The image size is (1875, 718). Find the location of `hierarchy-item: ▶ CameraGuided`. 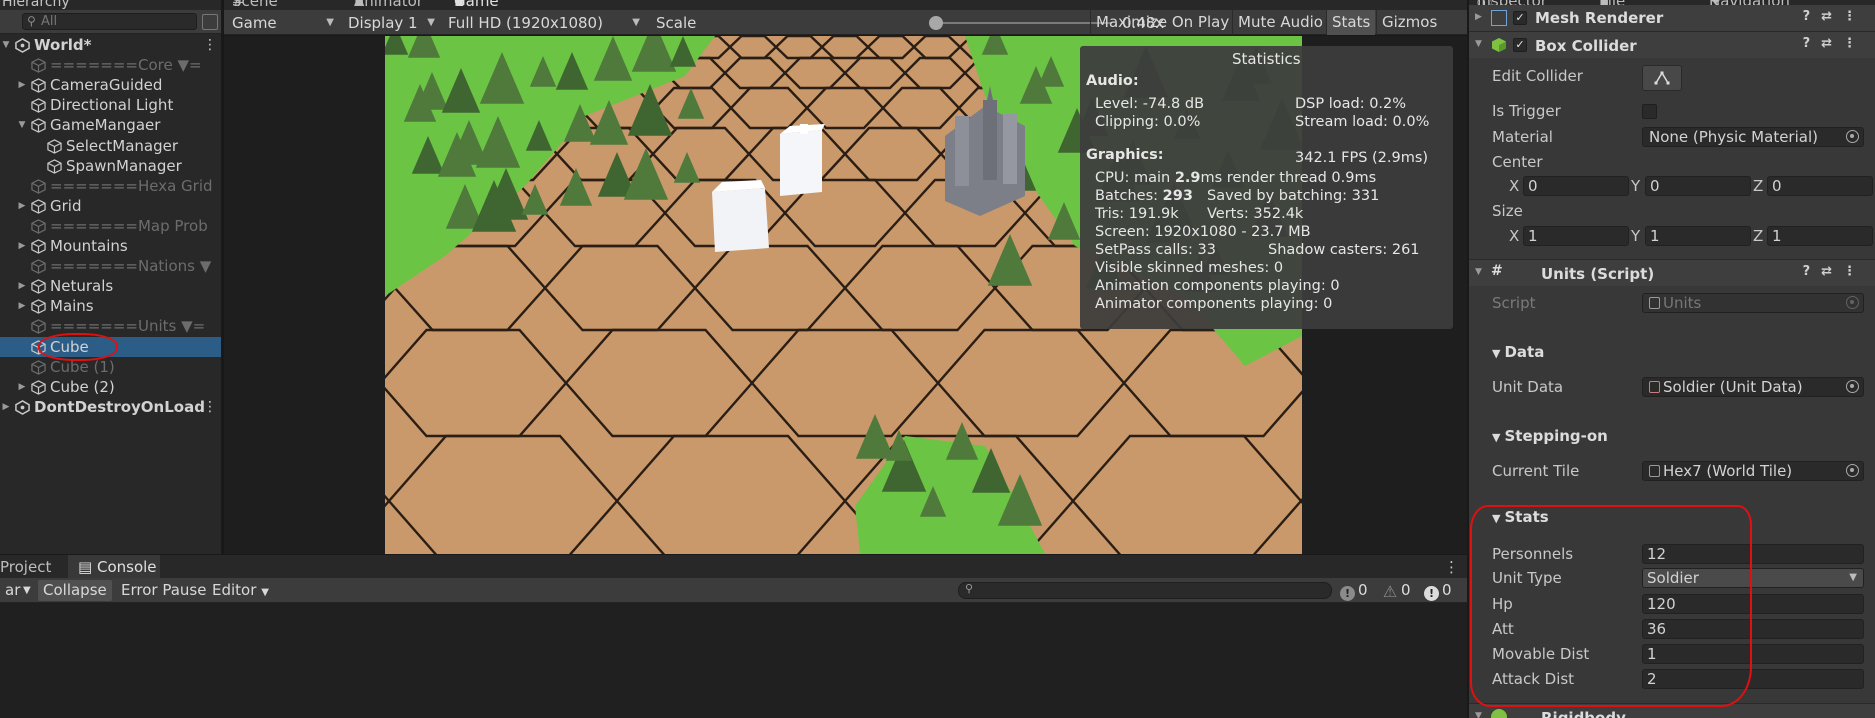

hierarchy-item: ▶ CameraGuided is located at coordinates (110, 85).